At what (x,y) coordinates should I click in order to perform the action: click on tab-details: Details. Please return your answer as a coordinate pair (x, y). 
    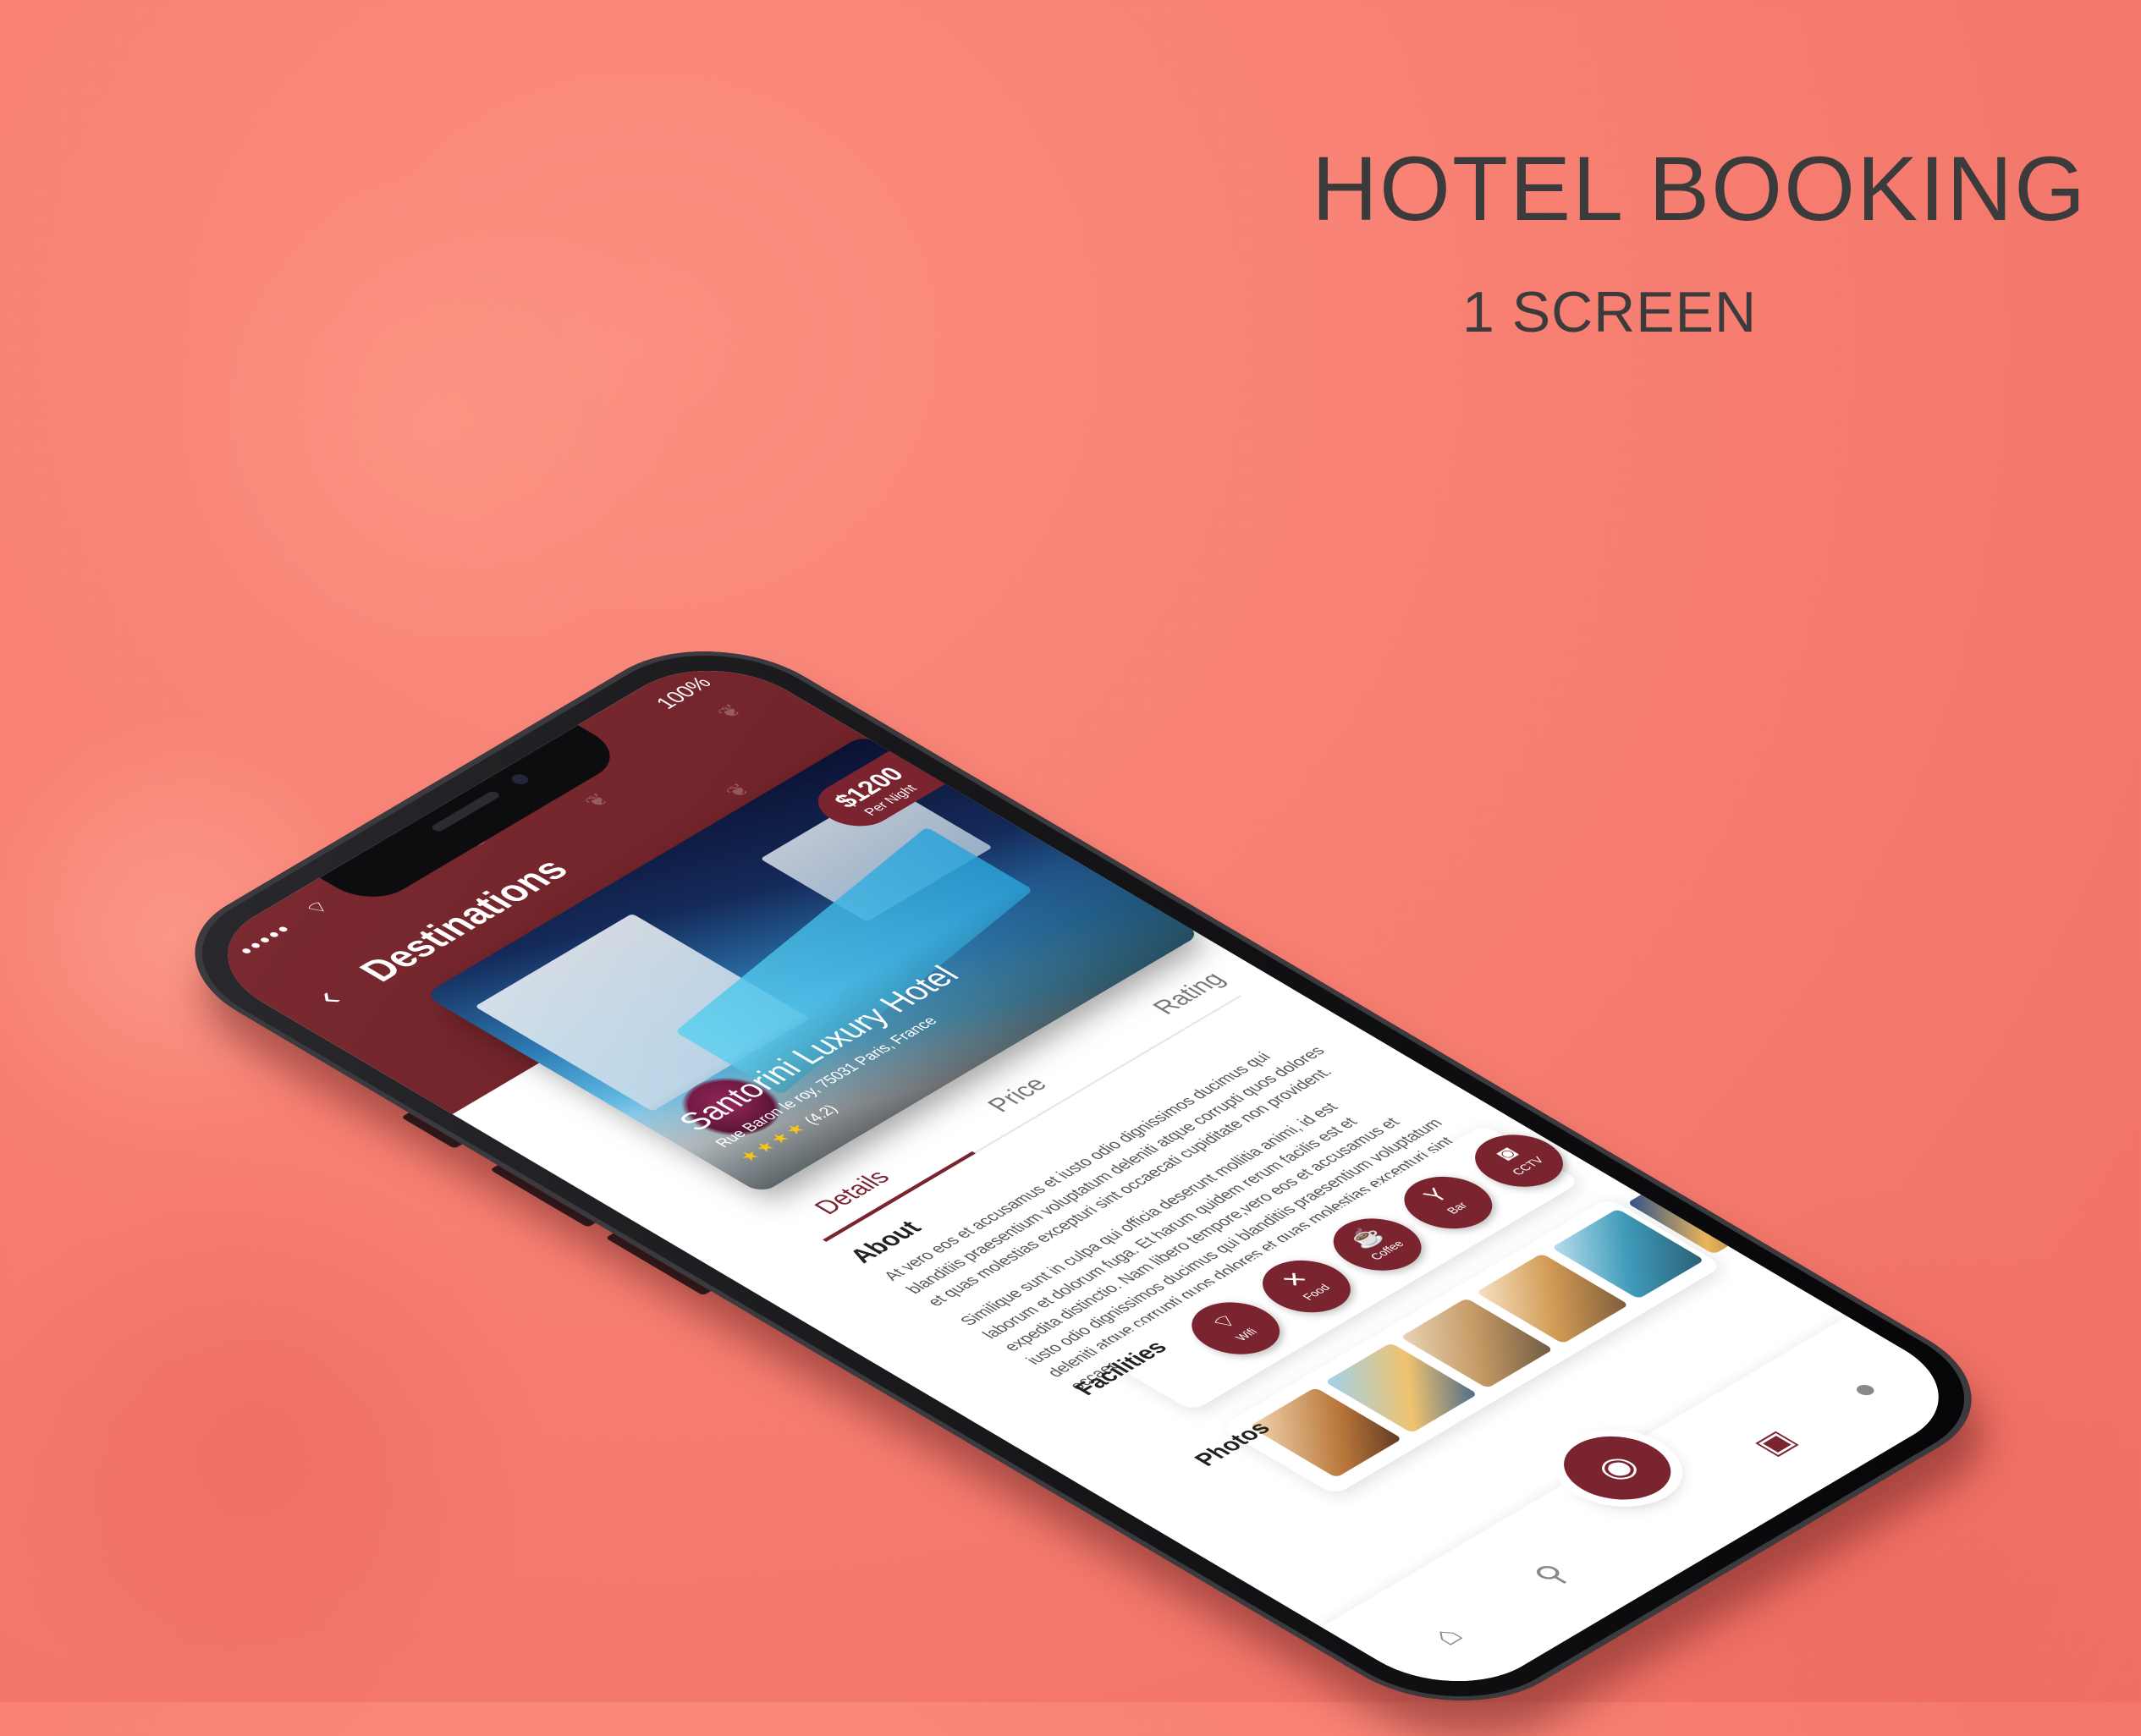
    Looking at the image, I should click on (852, 1192).